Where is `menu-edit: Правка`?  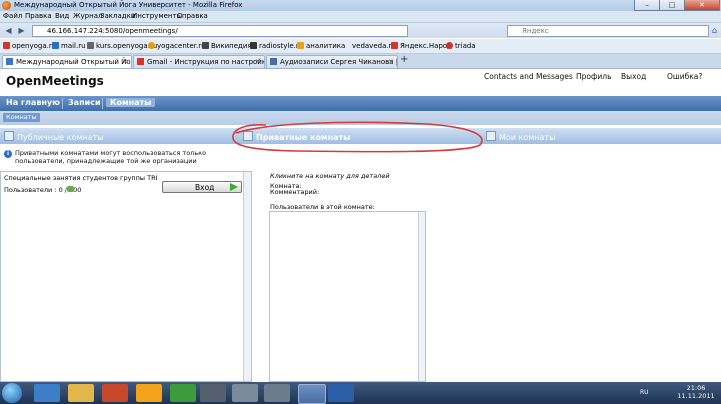 menu-edit: Правка is located at coordinates (38, 16).